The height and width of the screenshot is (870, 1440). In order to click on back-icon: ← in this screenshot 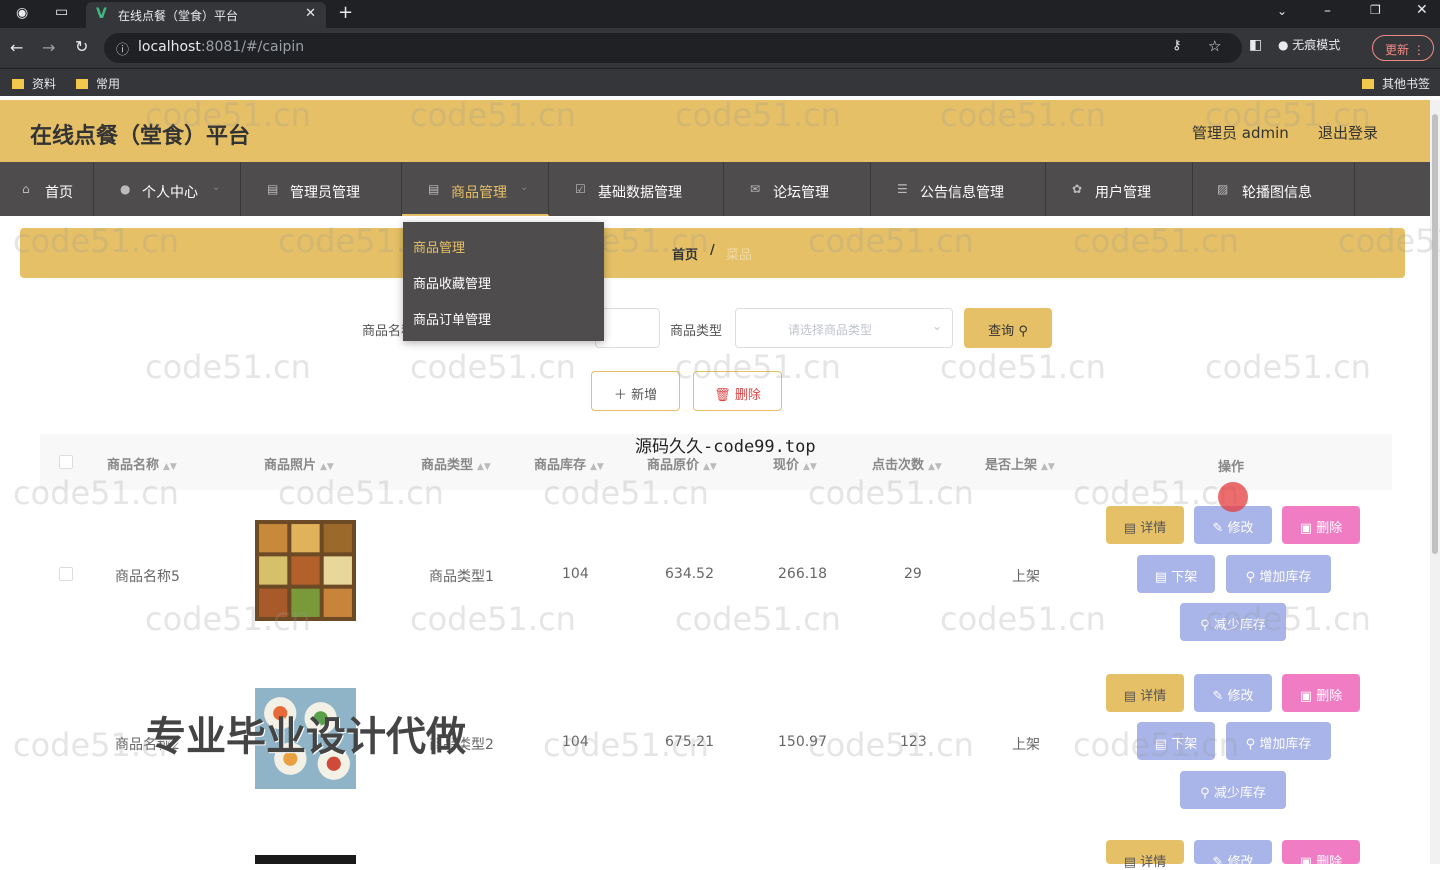, I will do `click(16, 47)`.